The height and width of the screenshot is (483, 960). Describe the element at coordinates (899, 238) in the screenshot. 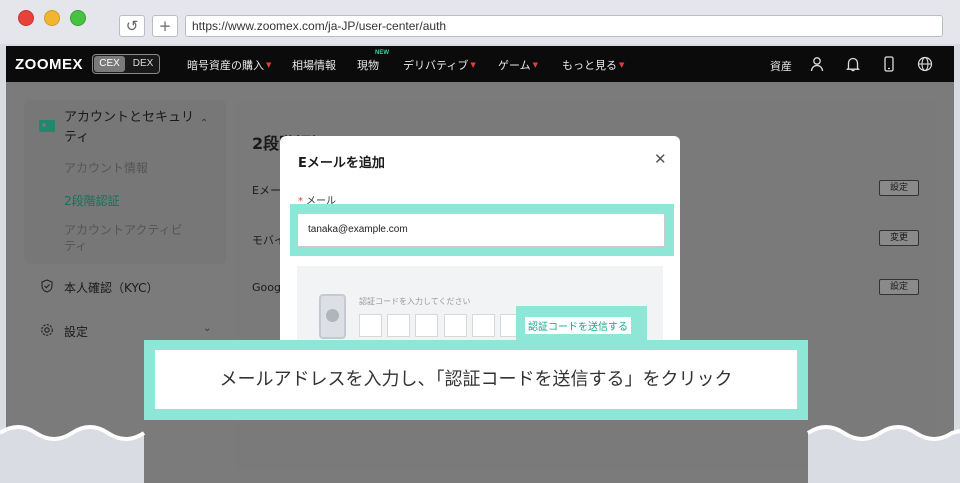

I see `mobile-change-button: 変更` at that location.